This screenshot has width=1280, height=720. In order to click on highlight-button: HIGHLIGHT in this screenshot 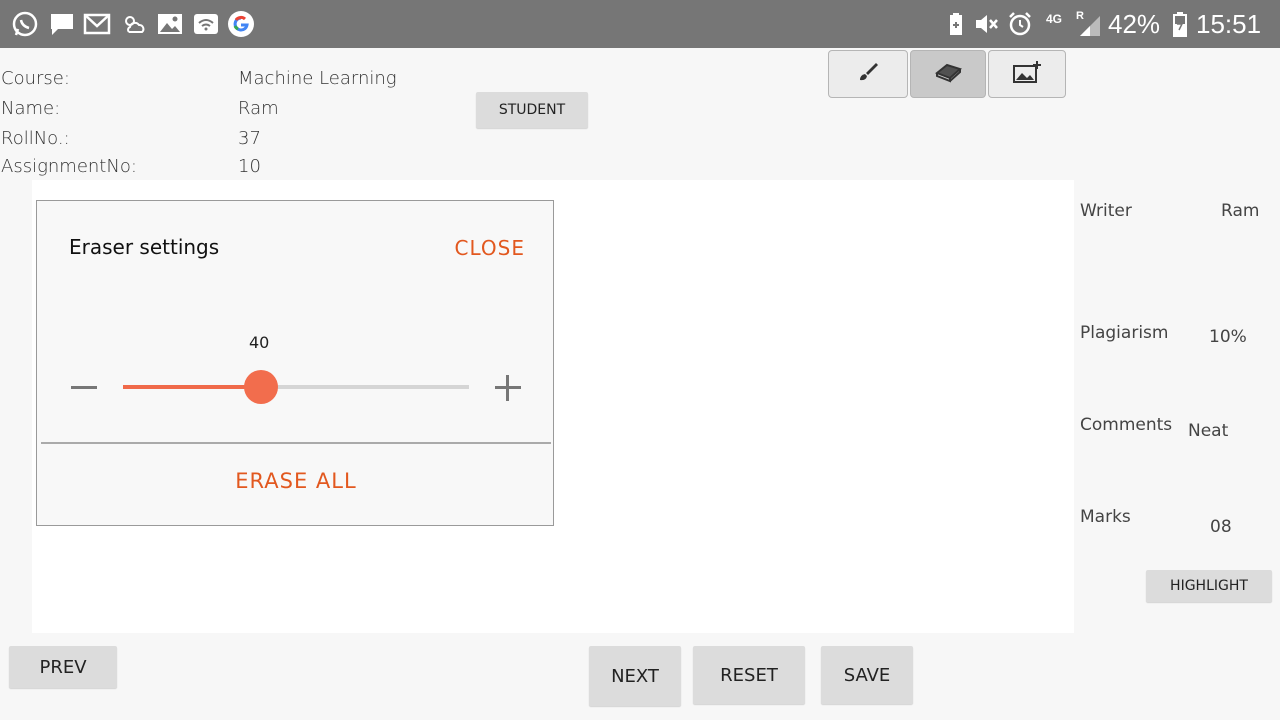, I will do `click(1209, 586)`.